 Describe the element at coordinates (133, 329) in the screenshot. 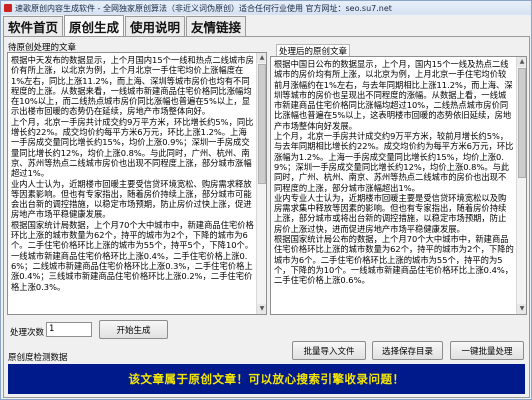

I see `start-generate-button: 开始生成` at that location.